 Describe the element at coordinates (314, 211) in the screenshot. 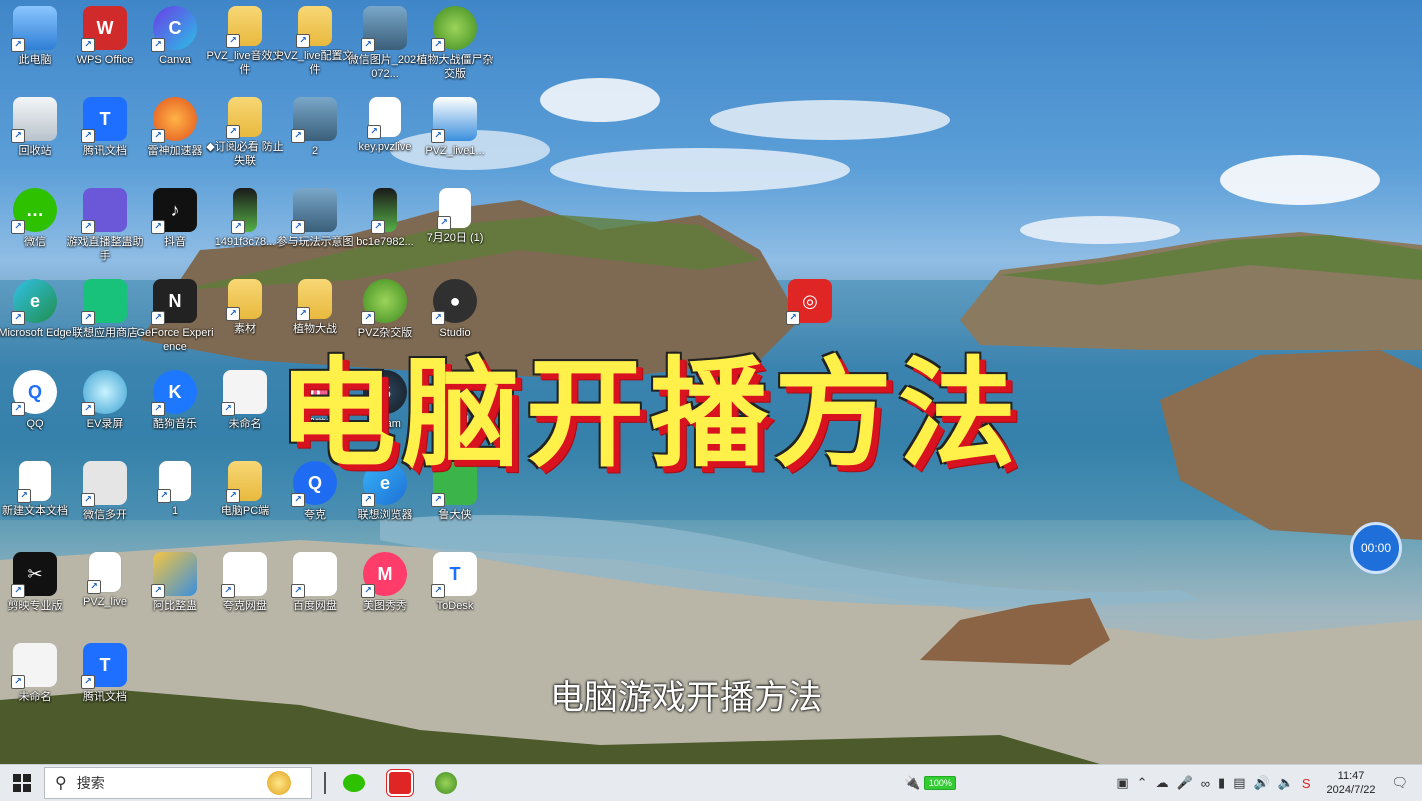

I see `image-icon: ↗` at that location.